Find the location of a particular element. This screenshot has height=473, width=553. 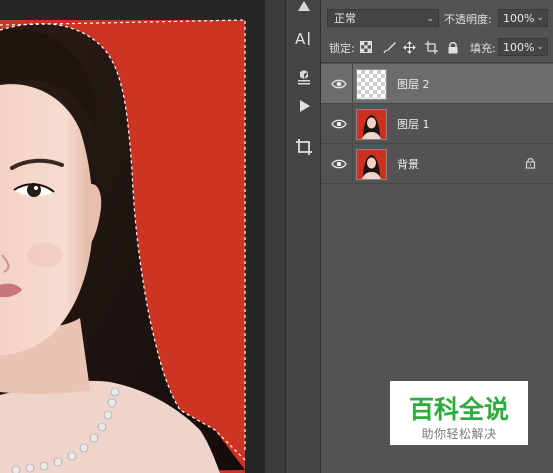

lock-label: 锁定: is located at coordinates (342, 48).